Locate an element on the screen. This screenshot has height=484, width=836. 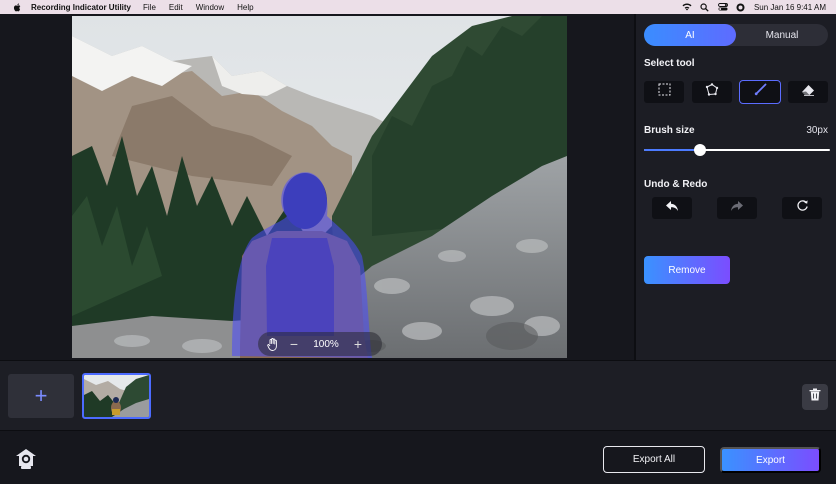
hand-pan-icon is located at coordinates (273, 344).